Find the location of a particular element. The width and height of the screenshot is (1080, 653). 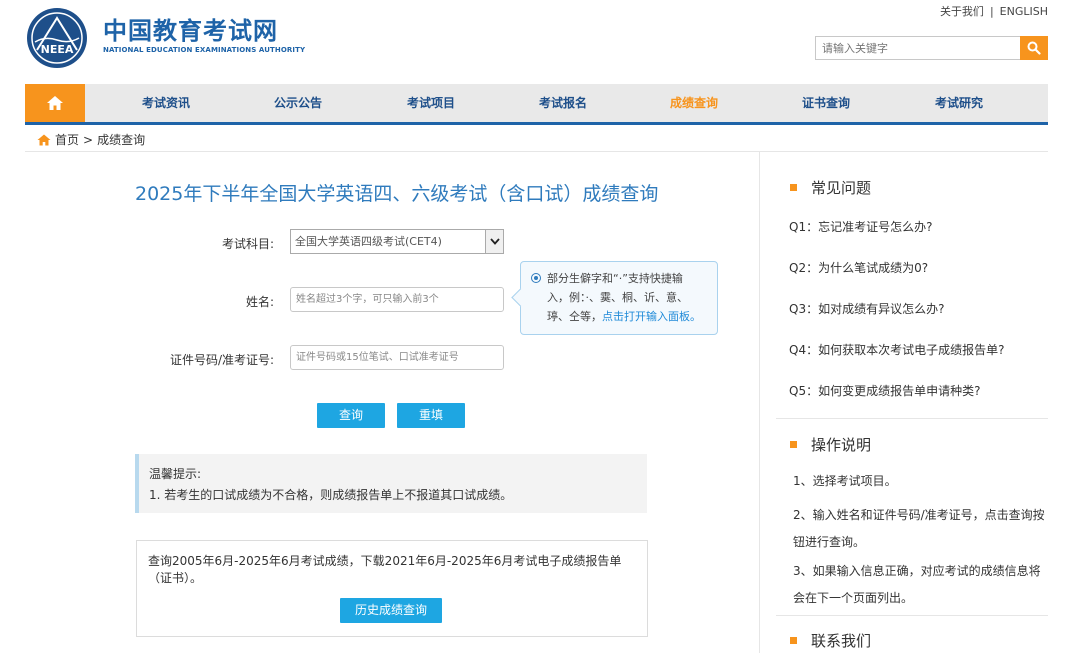

breadcrumb: 首页 > 成绩查询 is located at coordinates (91, 139).